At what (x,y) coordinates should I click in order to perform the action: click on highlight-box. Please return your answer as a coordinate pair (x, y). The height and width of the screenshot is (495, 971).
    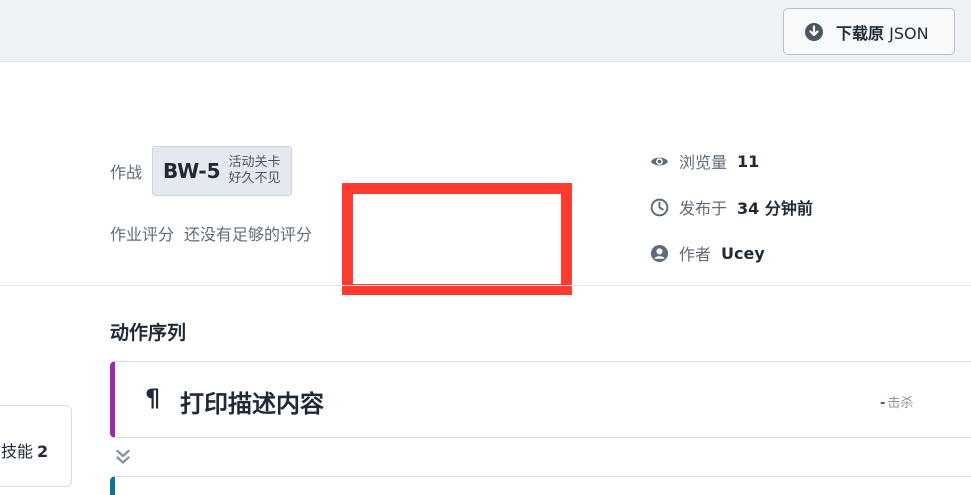
    Looking at the image, I should click on (457, 239).